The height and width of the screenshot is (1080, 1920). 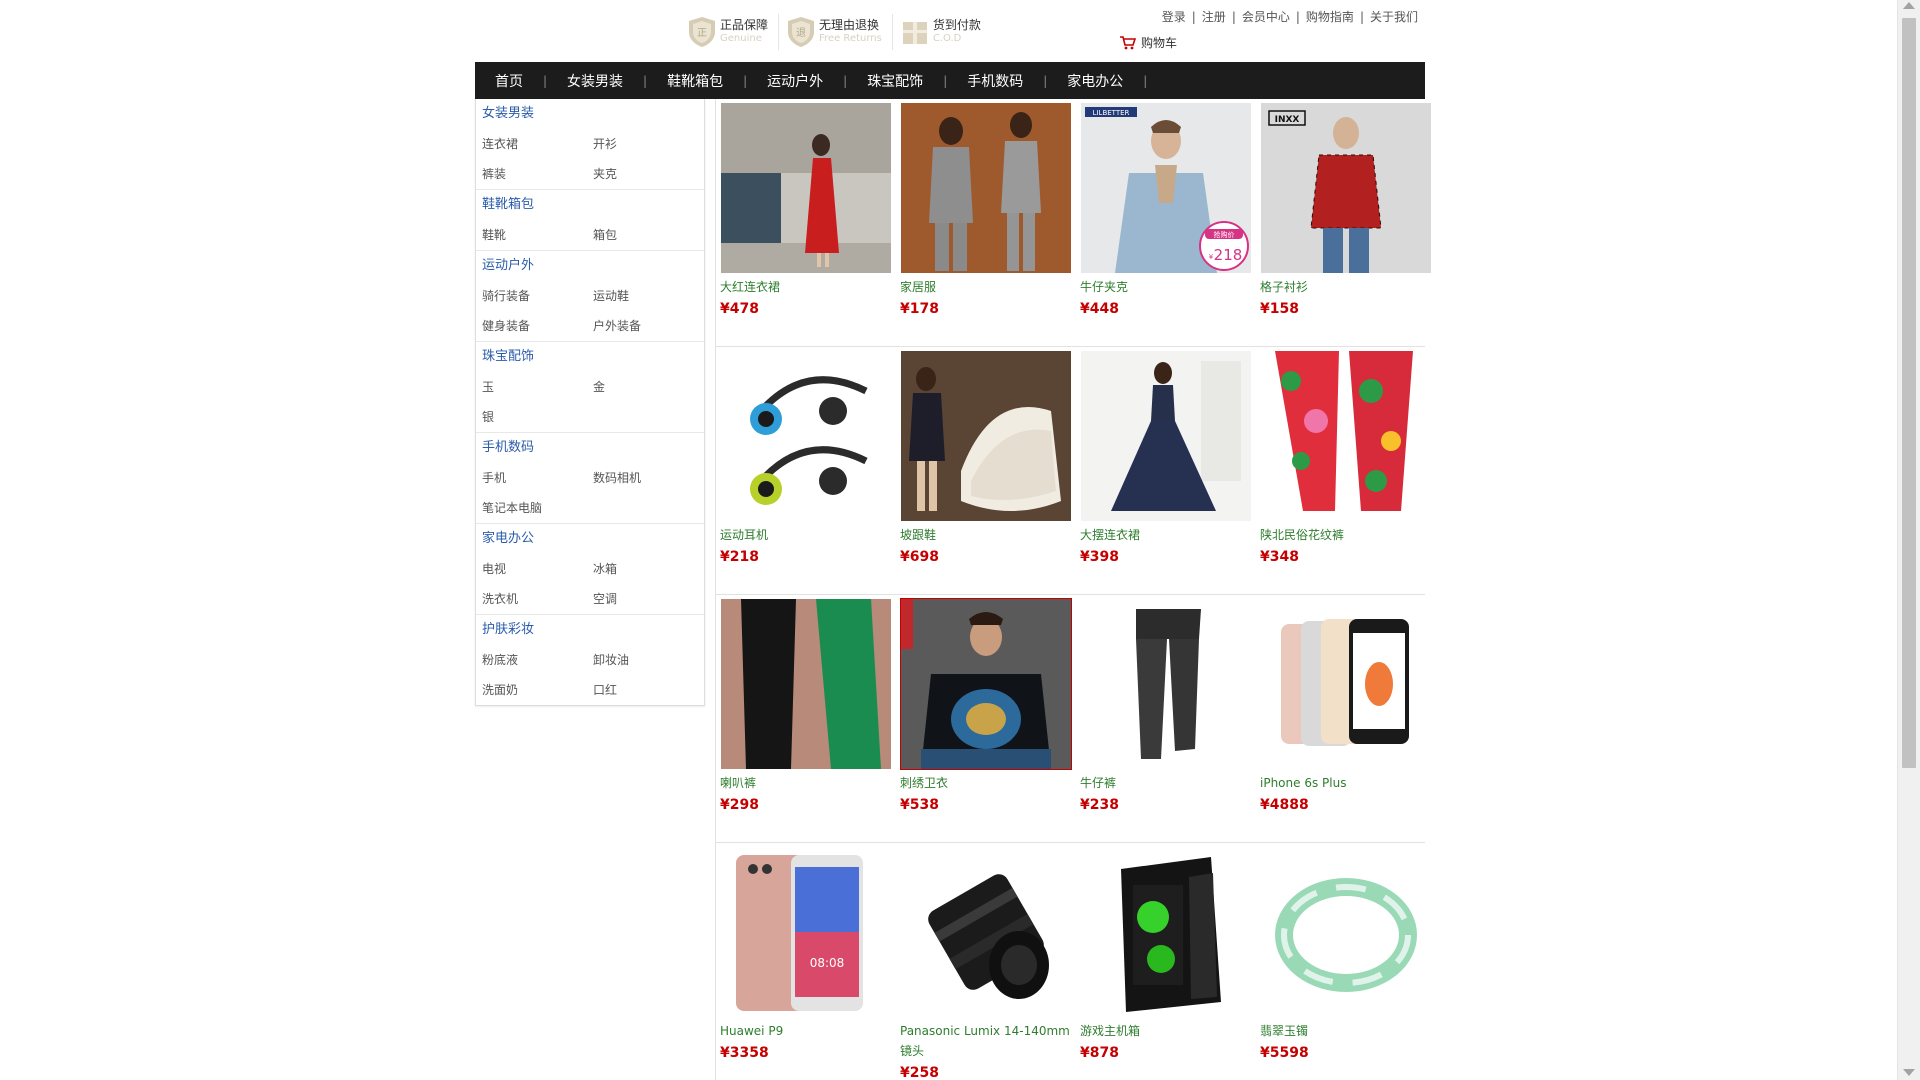 What do you see at coordinates (531, 144) in the screenshot?
I see `category-item: 连衣裙` at bounding box center [531, 144].